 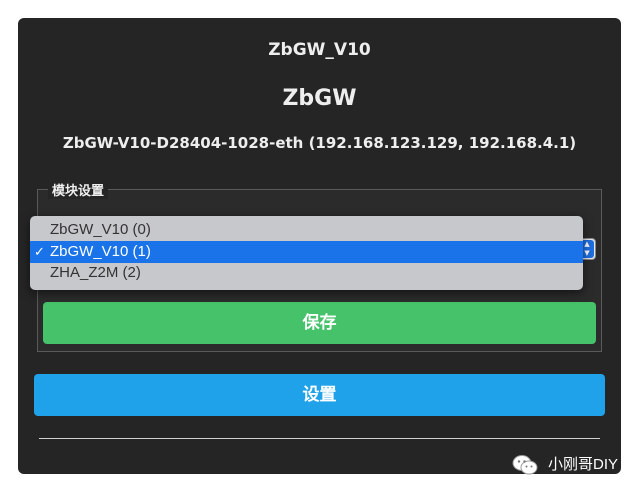 I want to click on device-title: ZbGW_V10, so click(x=319, y=50).